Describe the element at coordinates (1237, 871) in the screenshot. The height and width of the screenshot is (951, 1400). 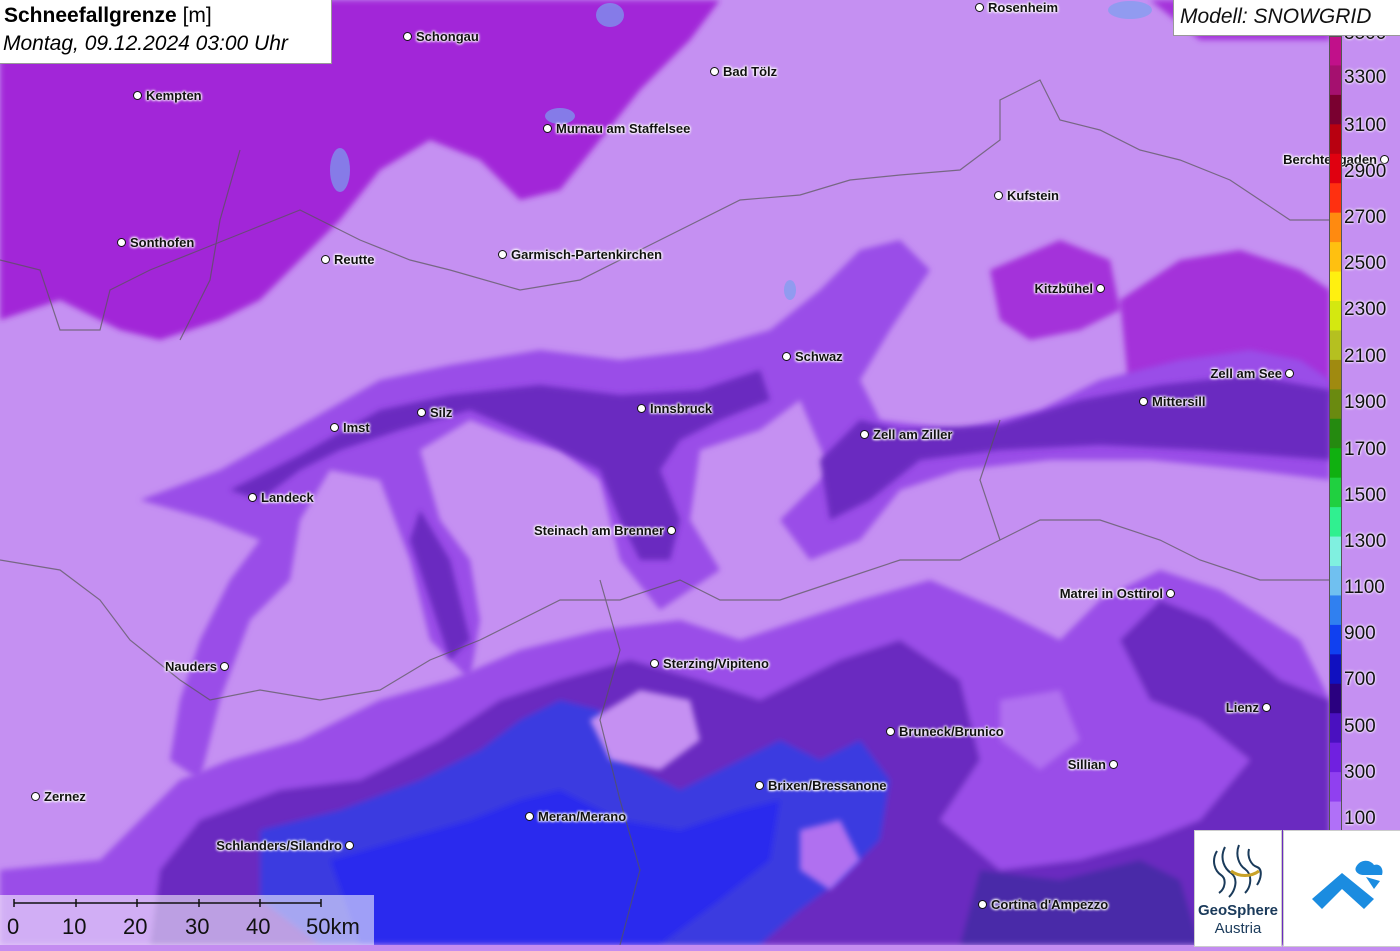
I see `geosphere-logo-icon` at that location.